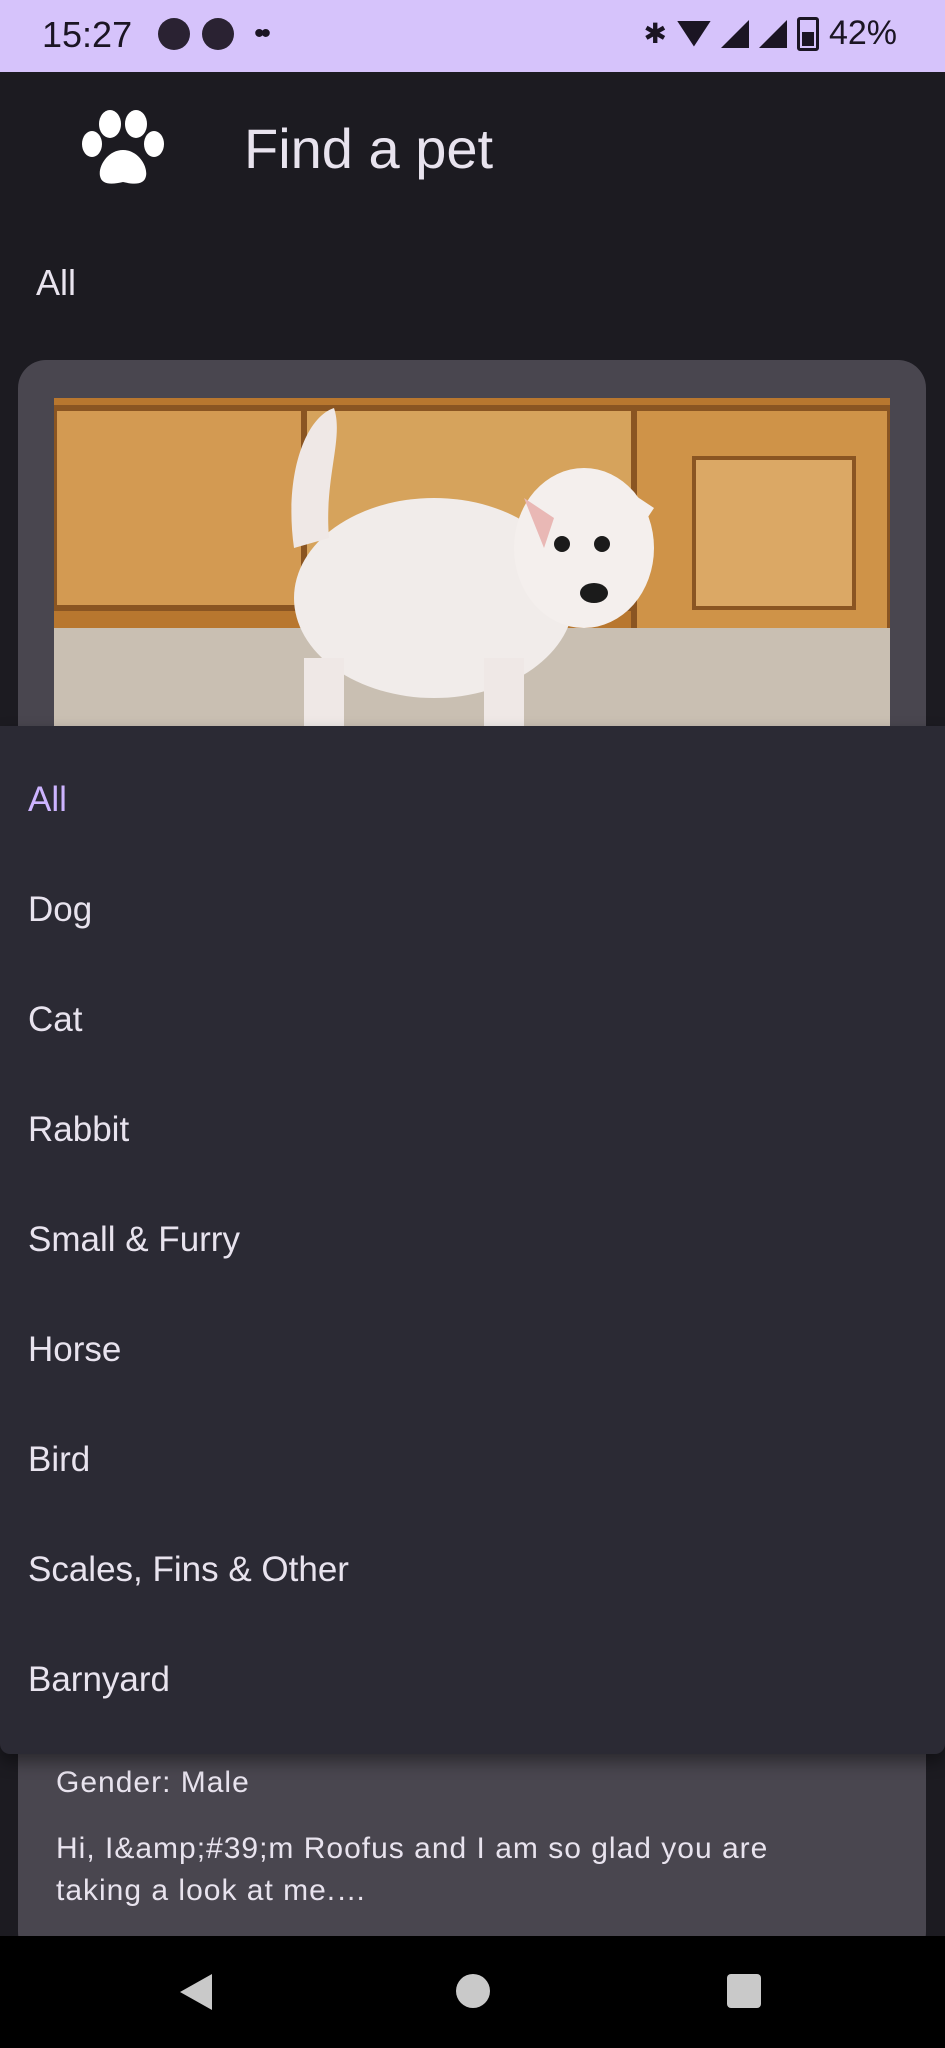 This screenshot has height=2048, width=945. What do you see at coordinates (134, 1240) in the screenshot?
I see `menu-item-small-furry: Small & Furry` at bounding box center [134, 1240].